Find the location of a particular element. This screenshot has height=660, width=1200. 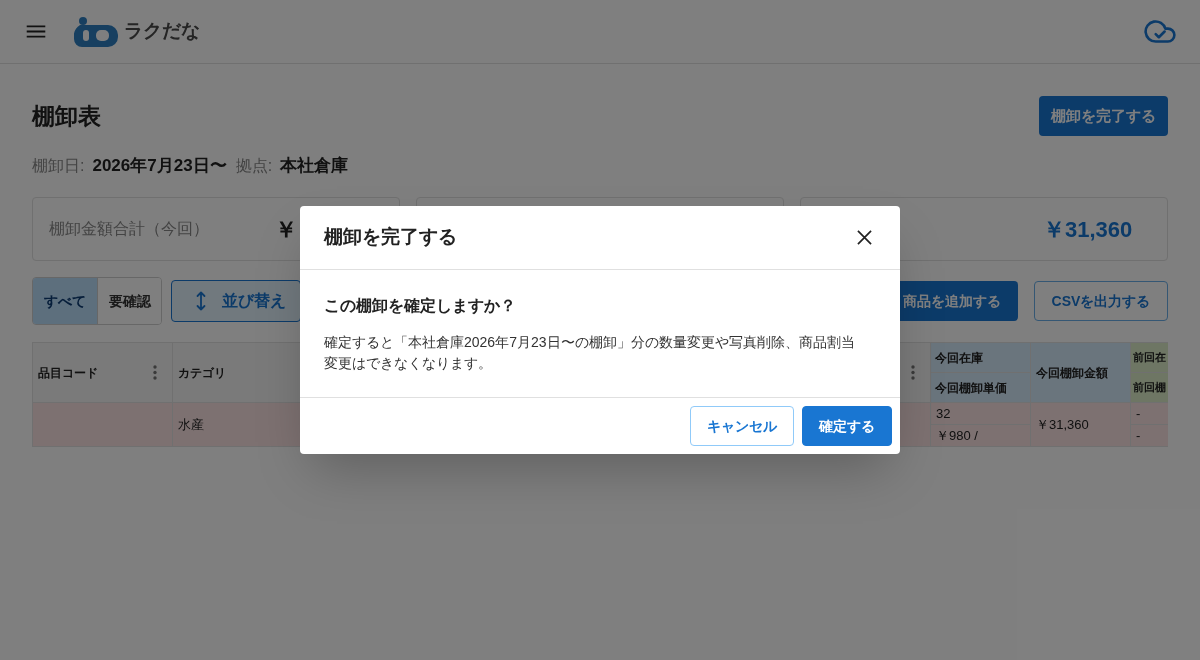

up-down-arrow-icon is located at coordinates (201, 301).